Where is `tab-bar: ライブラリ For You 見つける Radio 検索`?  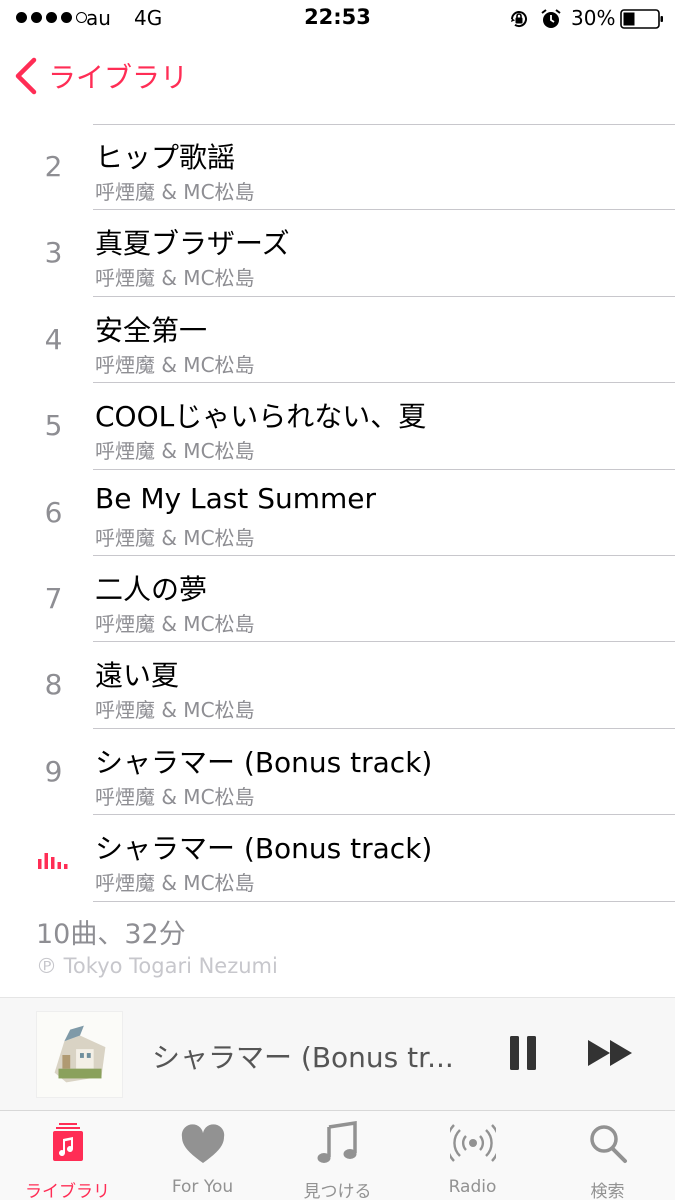
tab-bar: ライブラリ For You 見つける Radio 検索 is located at coordinates (337, 1155).